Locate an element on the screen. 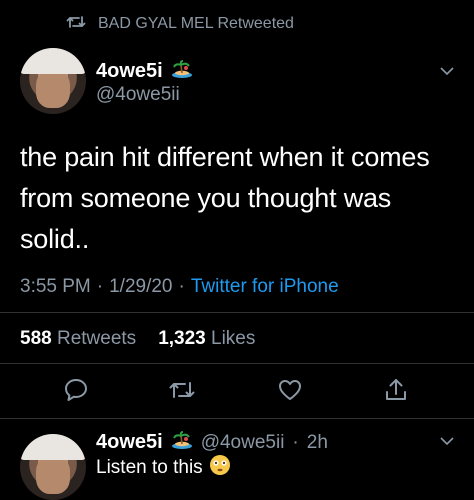 This screenshot has height=500, width=474. reply-display-name: 4owe5i is located at coordinates (129, 442).